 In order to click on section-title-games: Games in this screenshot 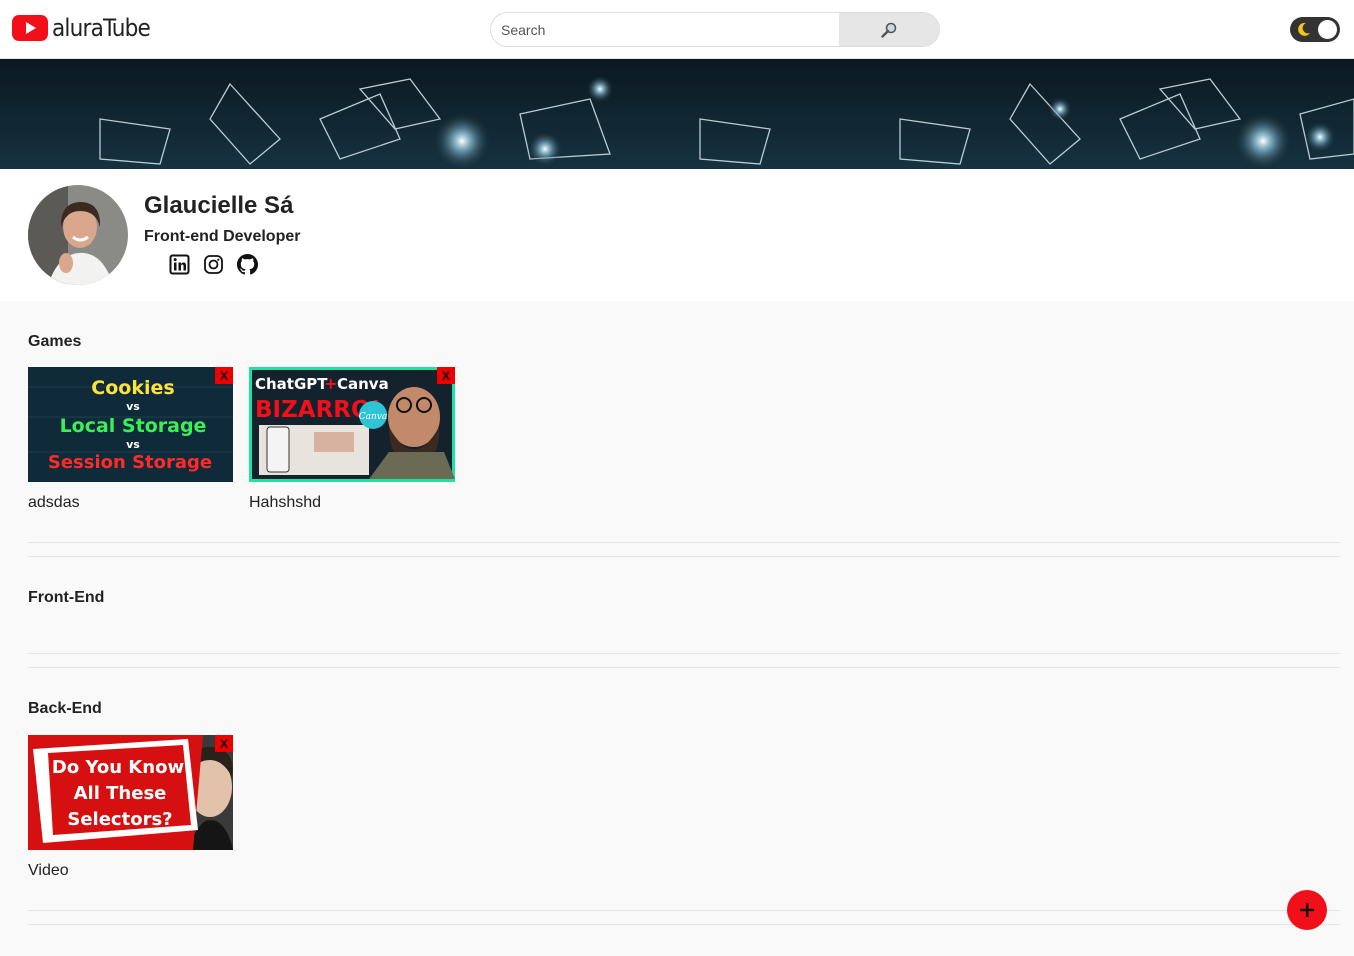, I will do `click(55, 341)`.